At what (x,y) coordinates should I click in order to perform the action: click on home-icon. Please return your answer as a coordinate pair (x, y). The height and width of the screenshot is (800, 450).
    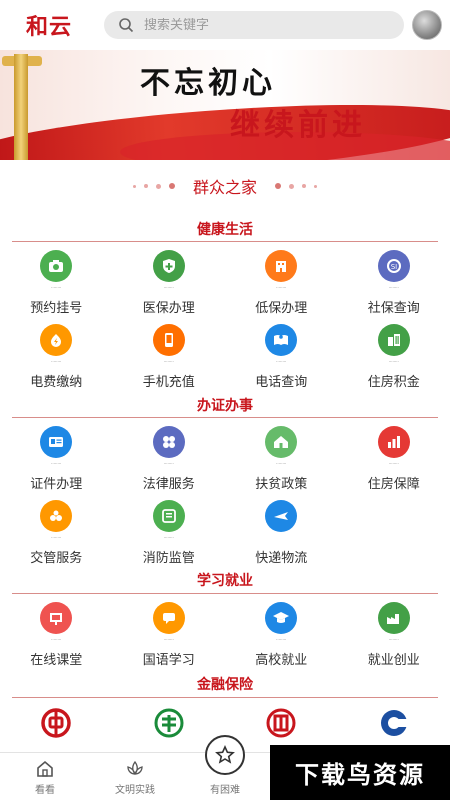
    Looking at the image, I should click on (45, 768).